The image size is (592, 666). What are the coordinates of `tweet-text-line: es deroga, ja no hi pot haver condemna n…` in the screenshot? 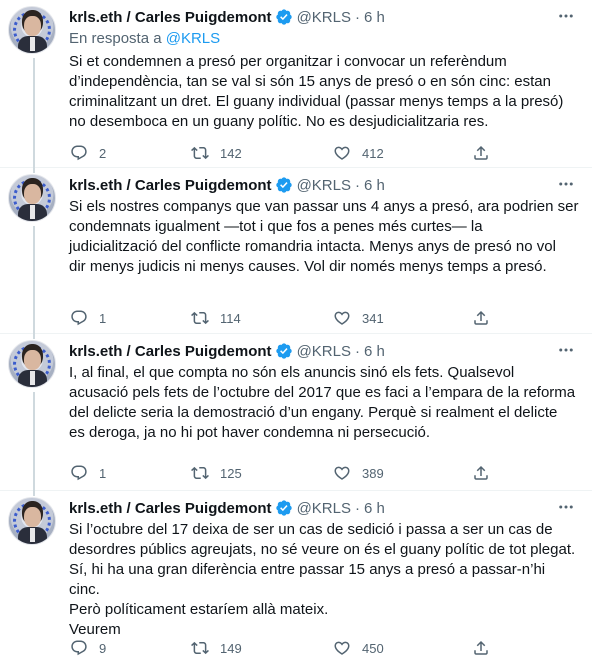 It's located at (250, 432).